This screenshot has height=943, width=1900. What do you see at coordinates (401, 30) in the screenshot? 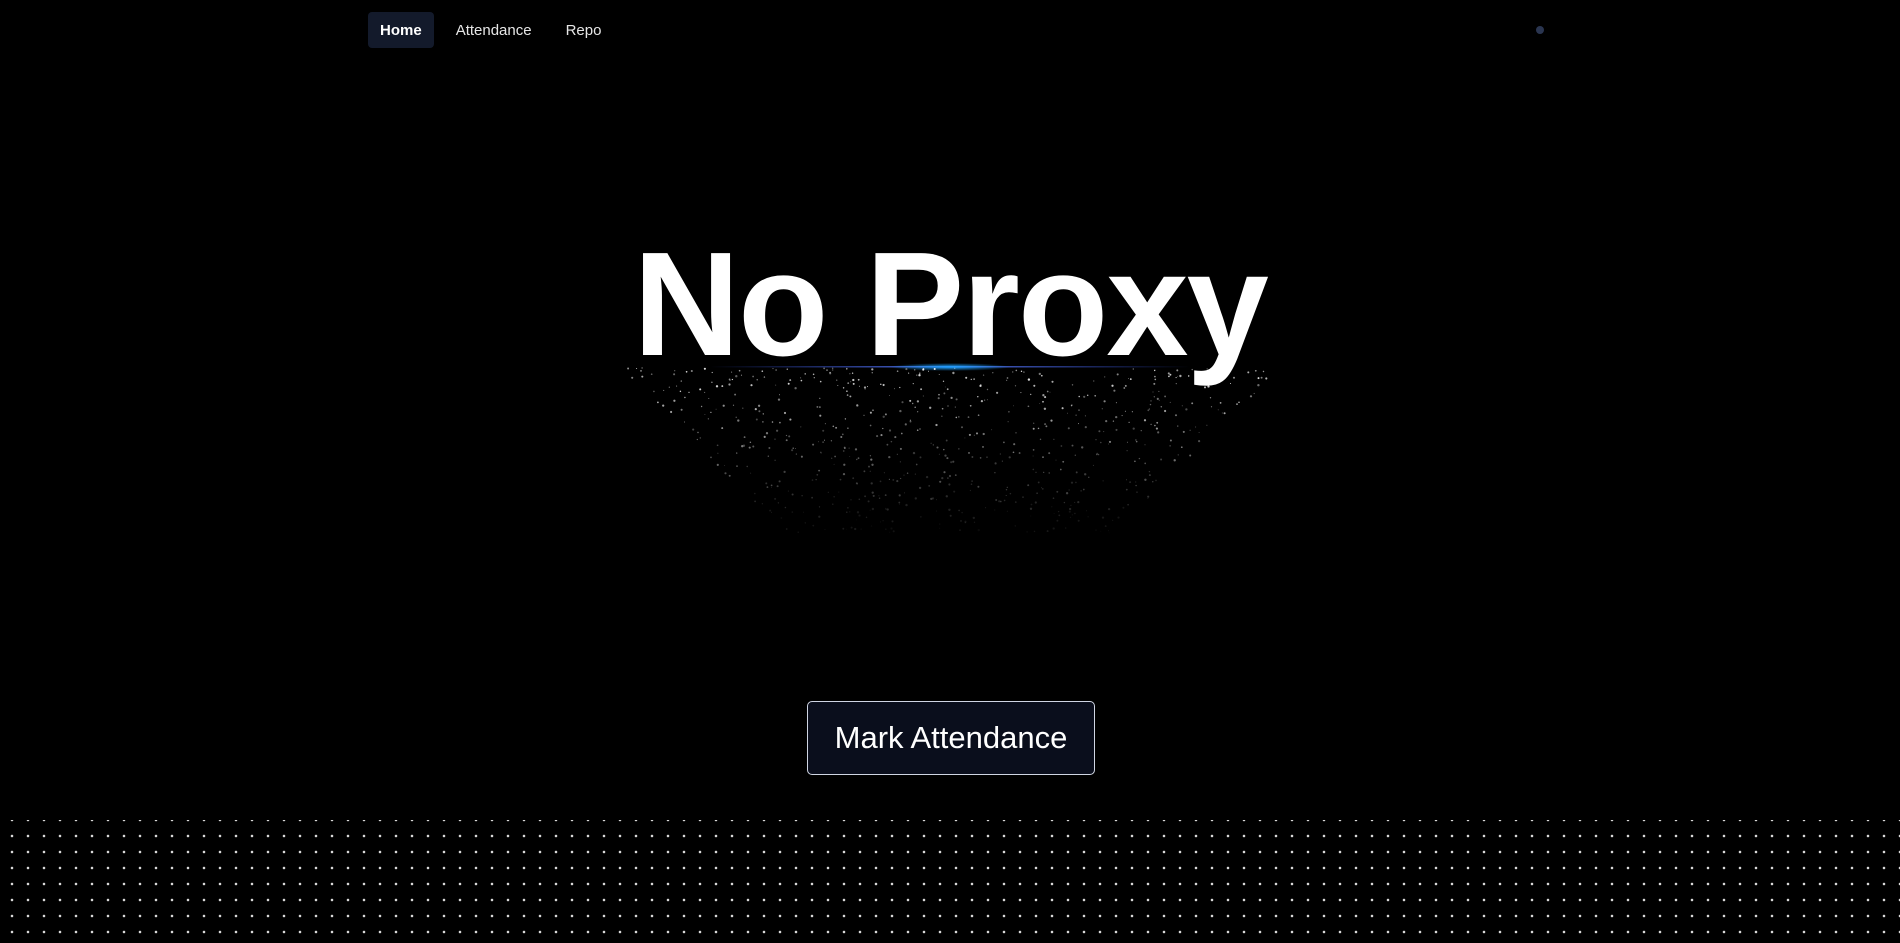
I see `nav-item-home: Home` at bounding box center [401, 30].